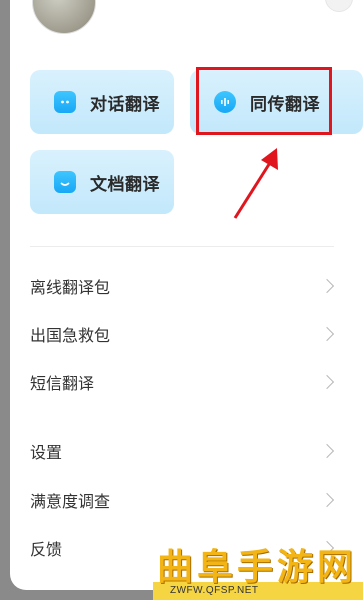 The height and width of the screenshot is (600, 363). Describe the element at coordinates (183, 334) in the screenshot. I see `menu-item-emergency-pack: 出国急救包` at that location.